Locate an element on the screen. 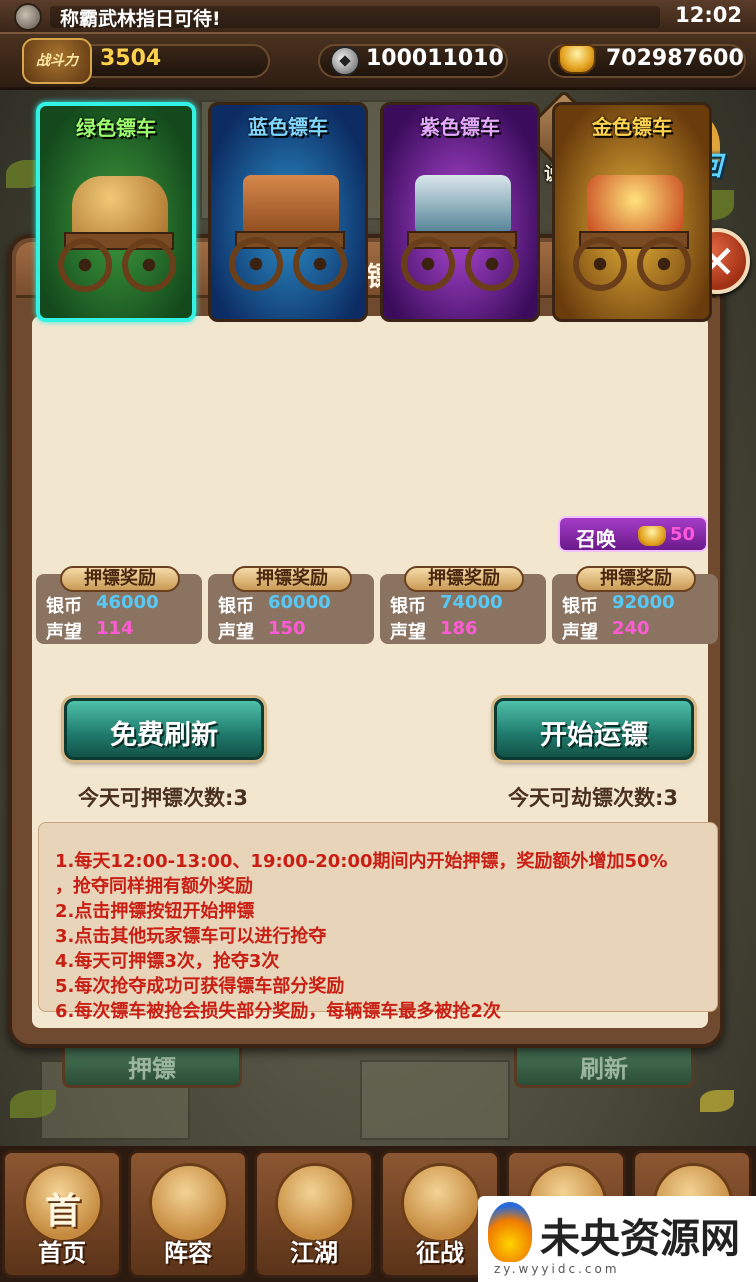 Image resolution: width=756 pixels, height=1282 pixels. cart-card-purple: 紫色镖车 is located at coordinates (460, 212).